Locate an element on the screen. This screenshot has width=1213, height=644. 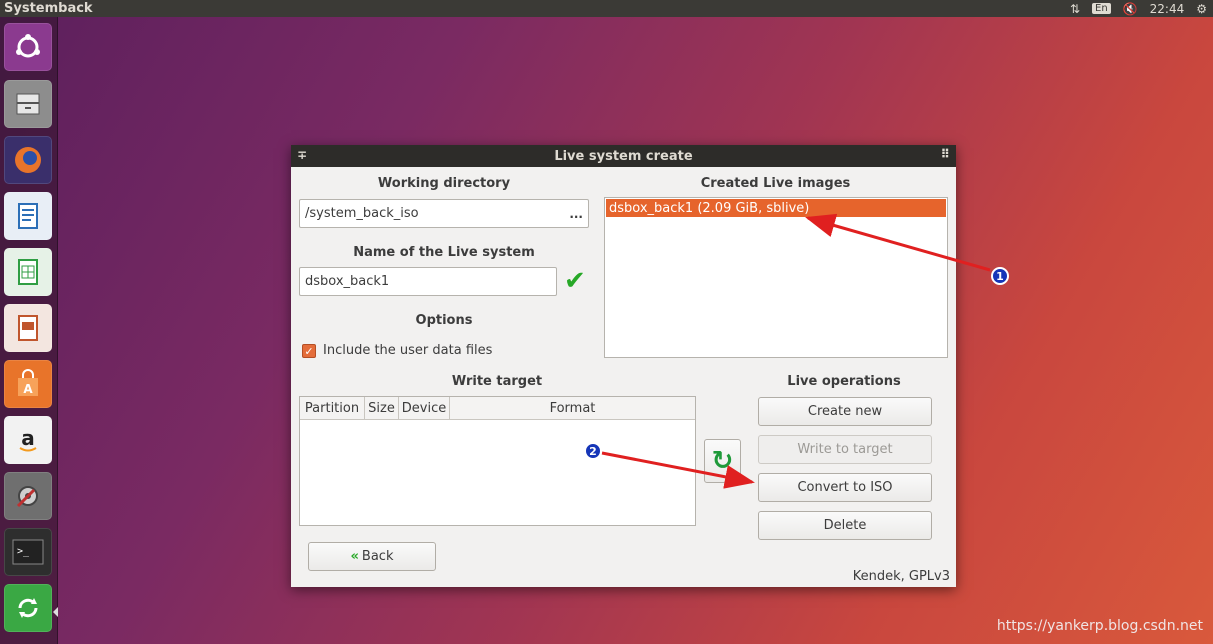
spreadsheet-icon is located at coordinates (28, 272).